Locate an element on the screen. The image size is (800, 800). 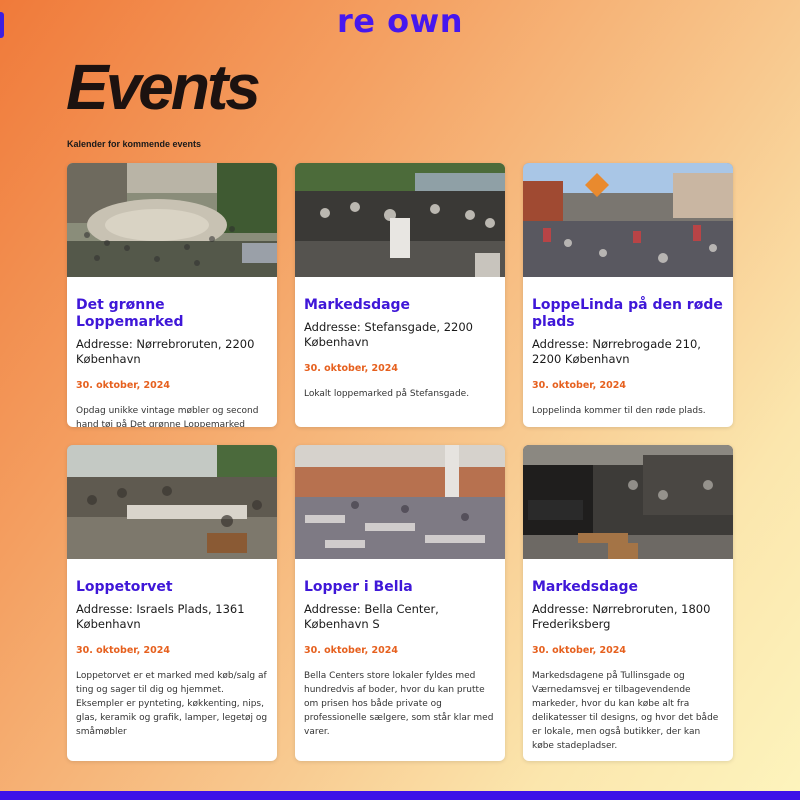
page-subtitle: Kalender for kommende events is located at coordinates (134, 144).